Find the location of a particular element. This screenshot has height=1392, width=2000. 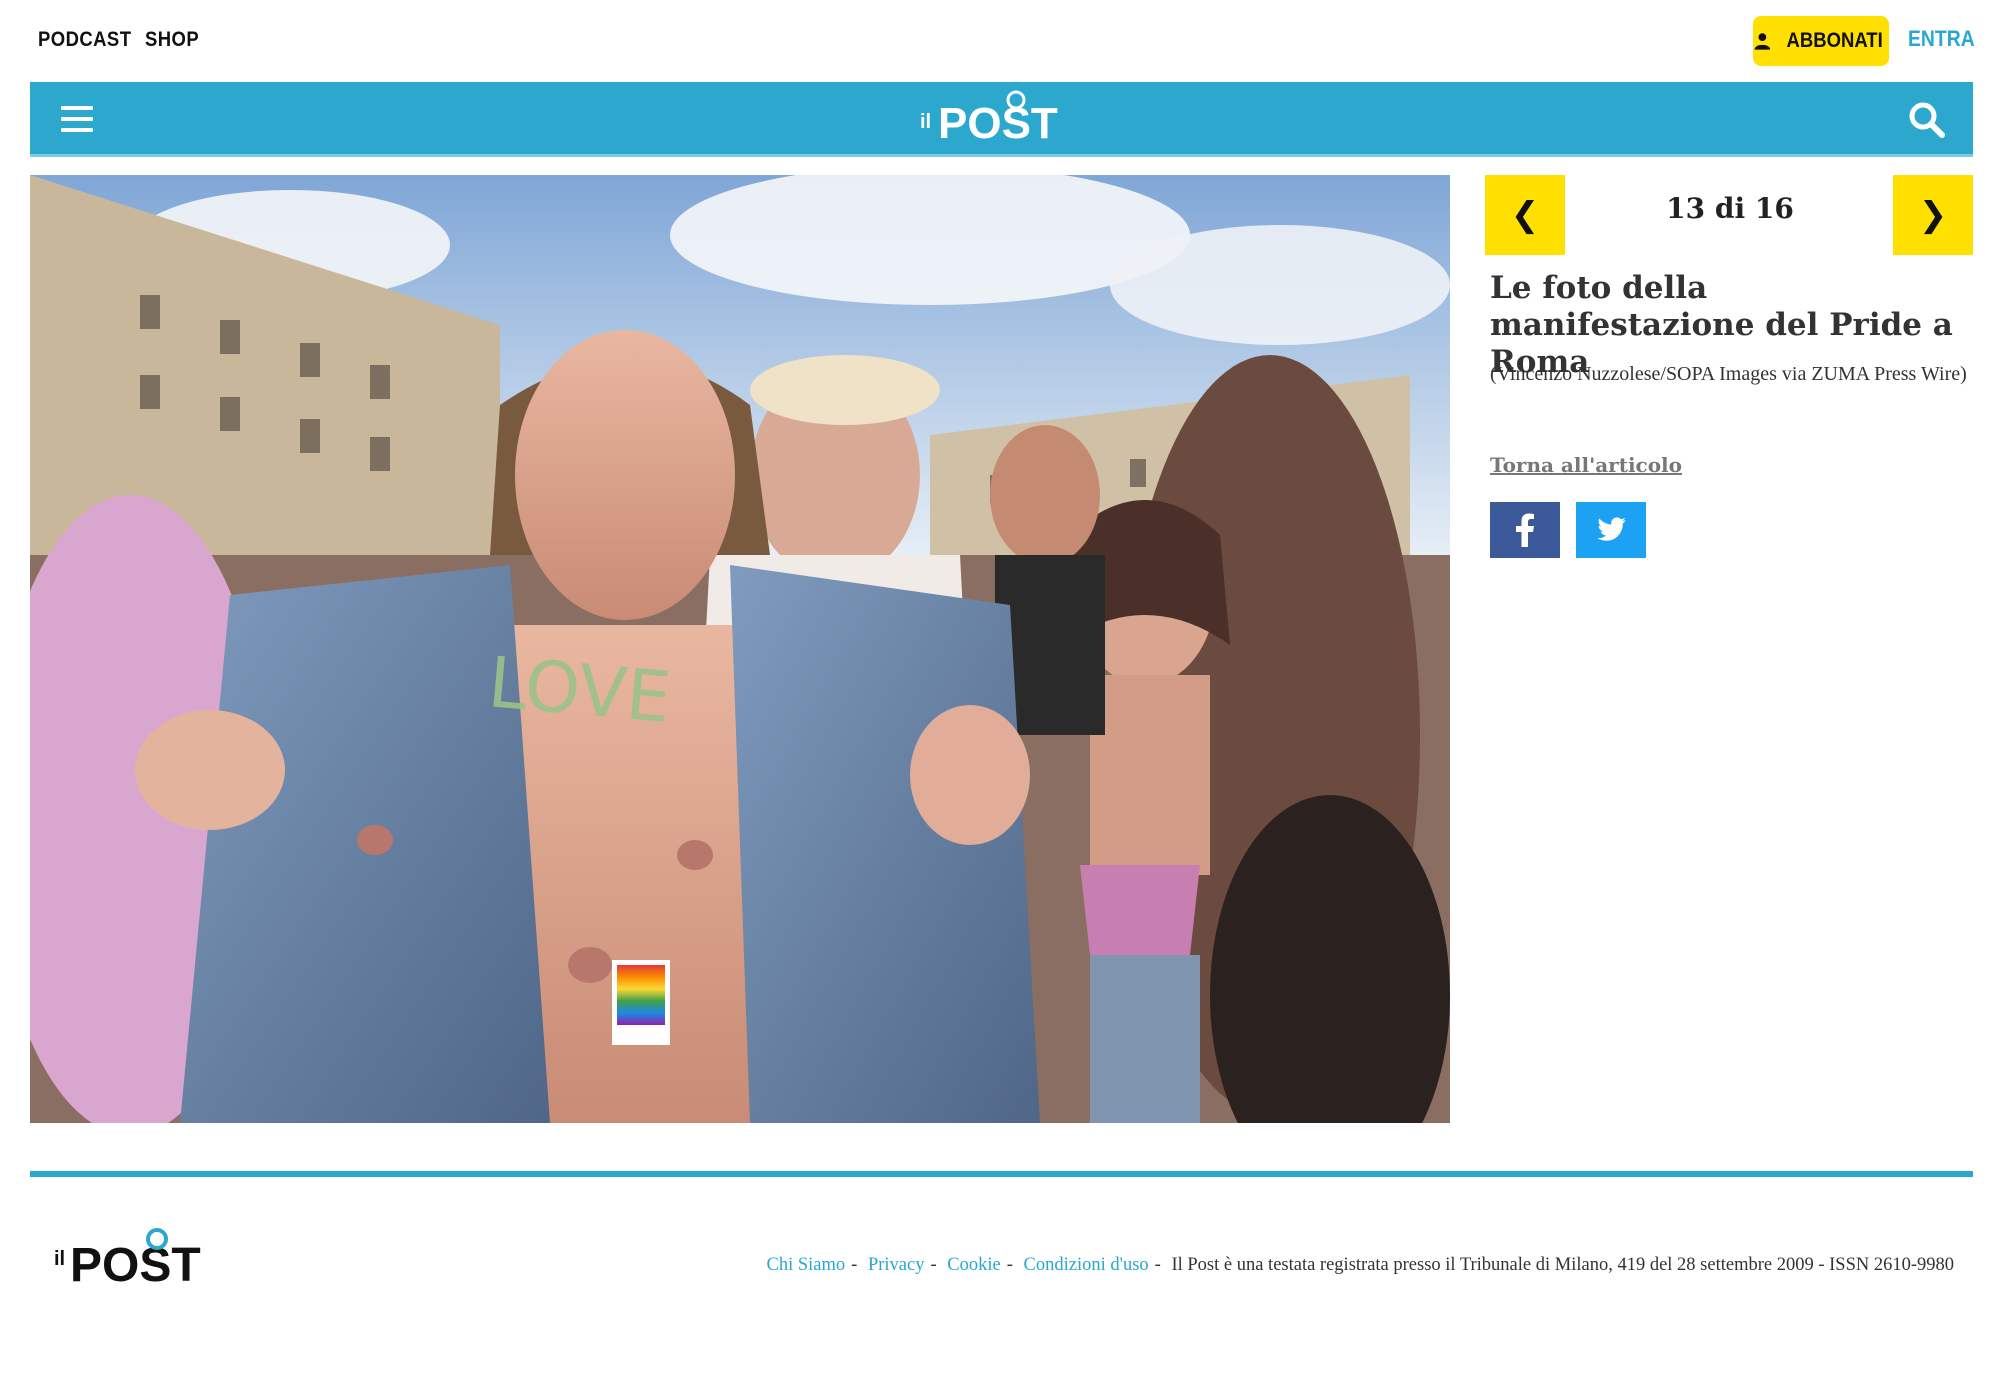

next-button: ❯ is located at coordinates (1933, 215).